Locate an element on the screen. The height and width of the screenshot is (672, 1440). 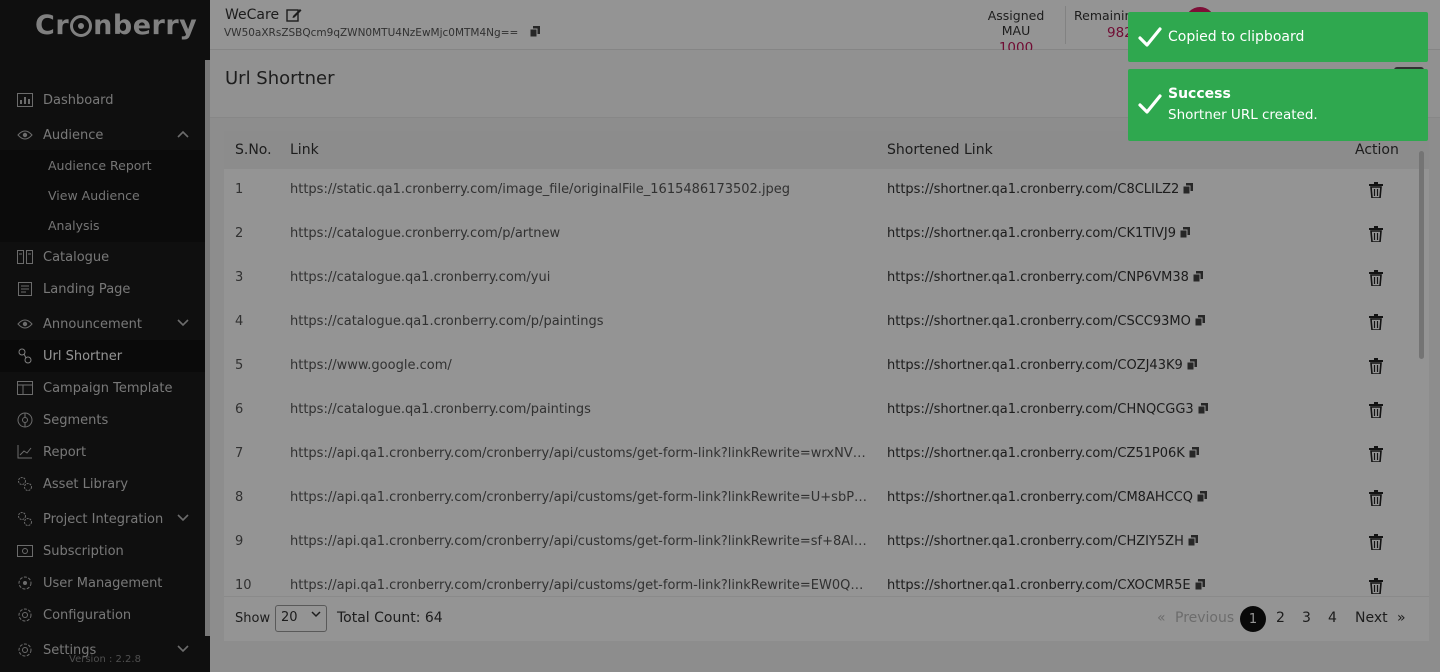
toast-success: Success Shortner URL created. is located at coordinates (1278, 105).